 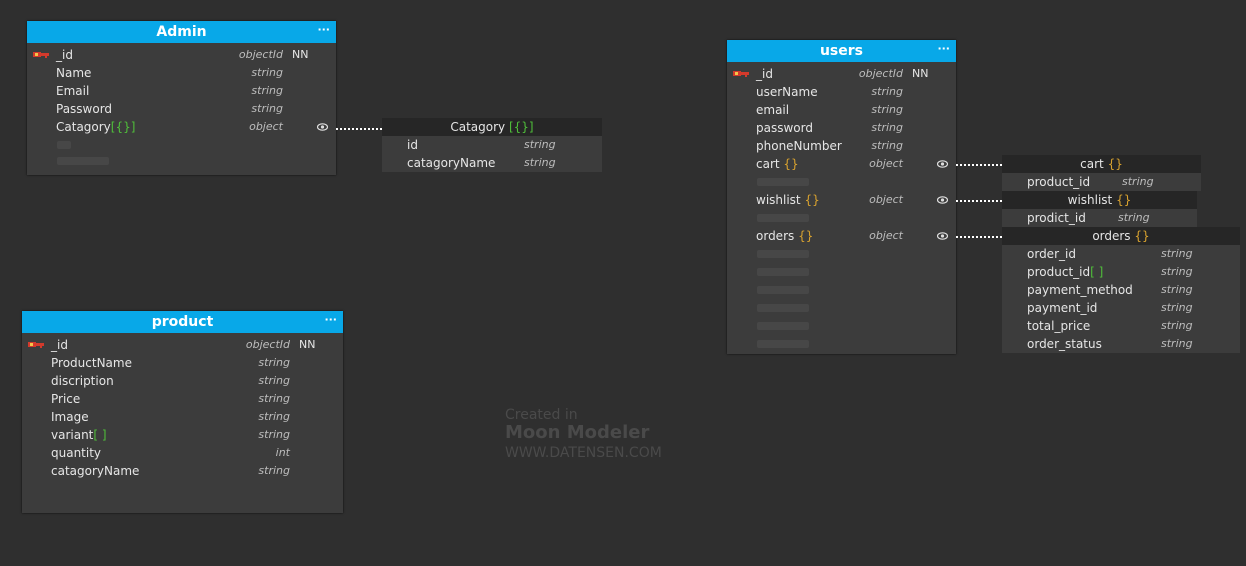 I want to click on product-table-title: product, so click(x=182, y=322).